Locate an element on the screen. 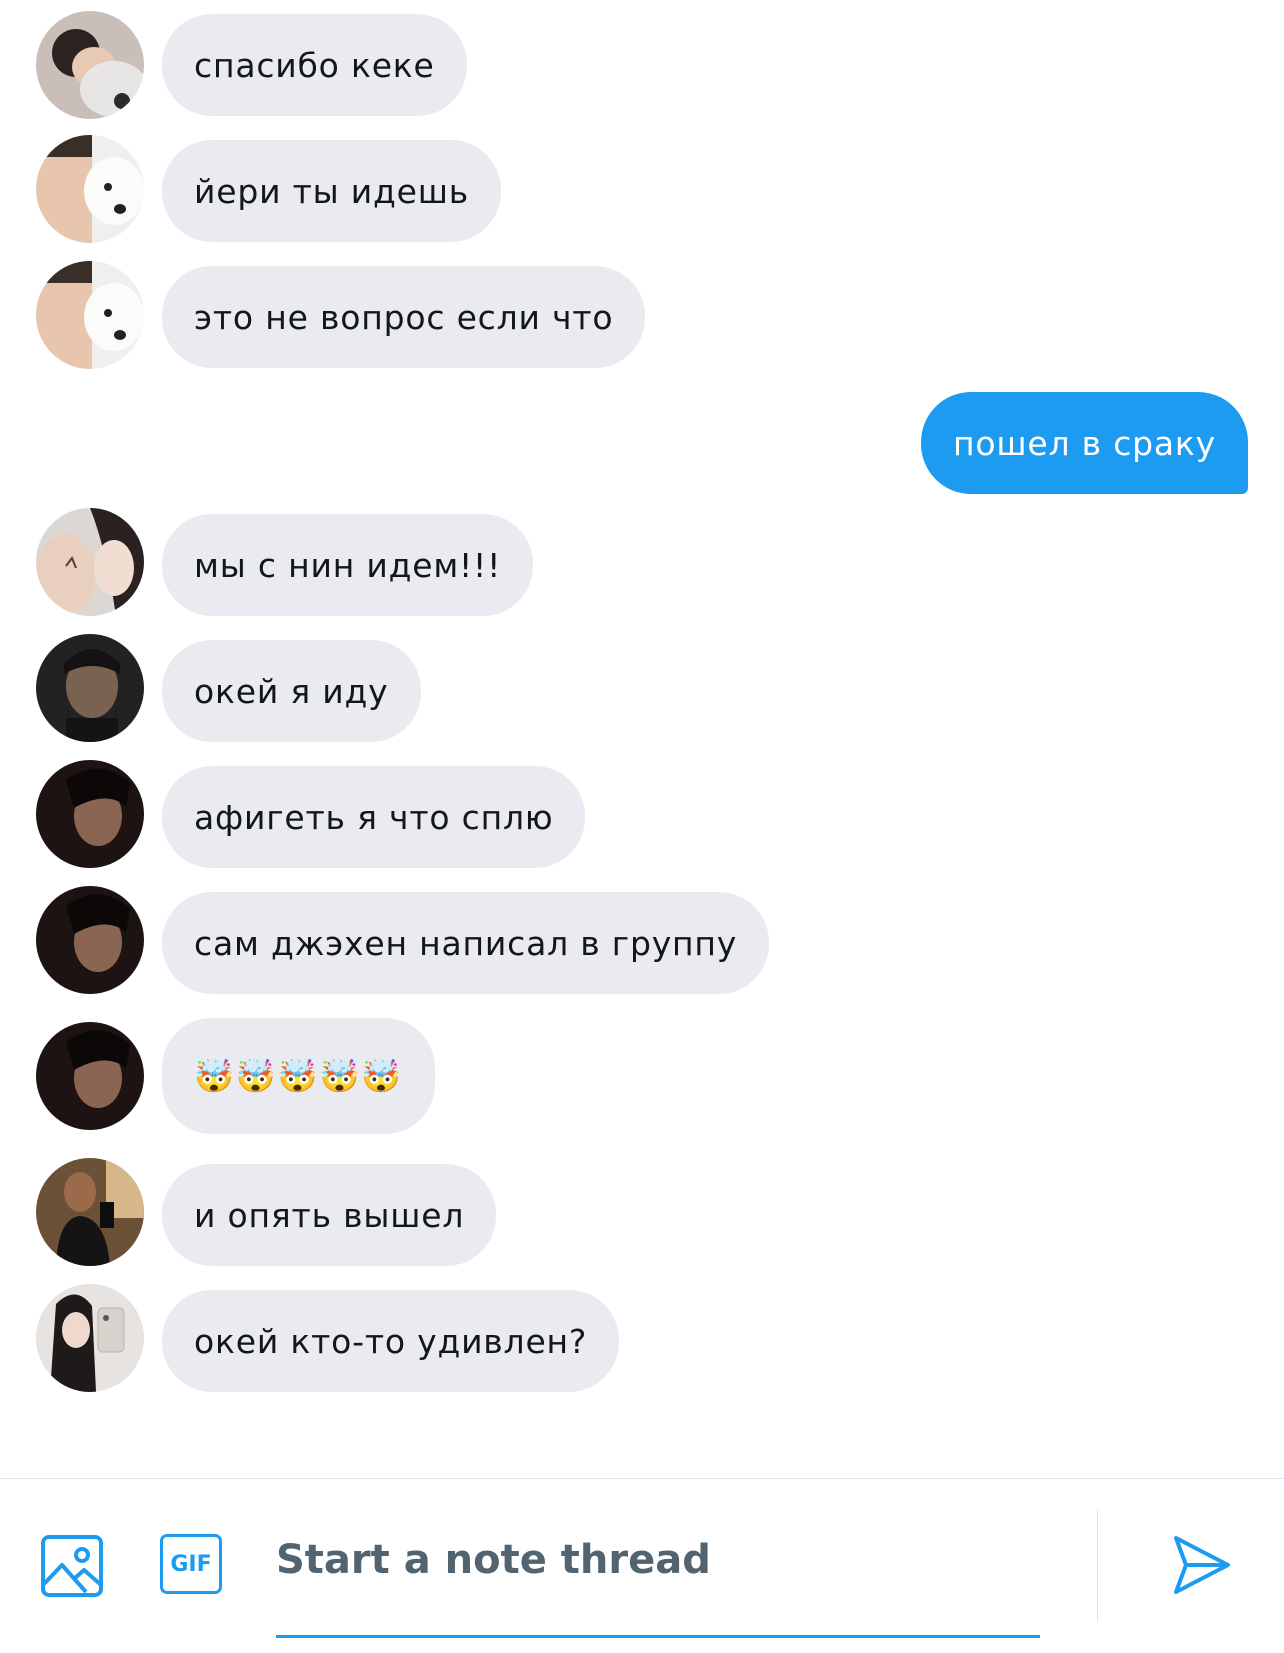  message-bubble: йери ты идешь is located at coordinates (332, 191).